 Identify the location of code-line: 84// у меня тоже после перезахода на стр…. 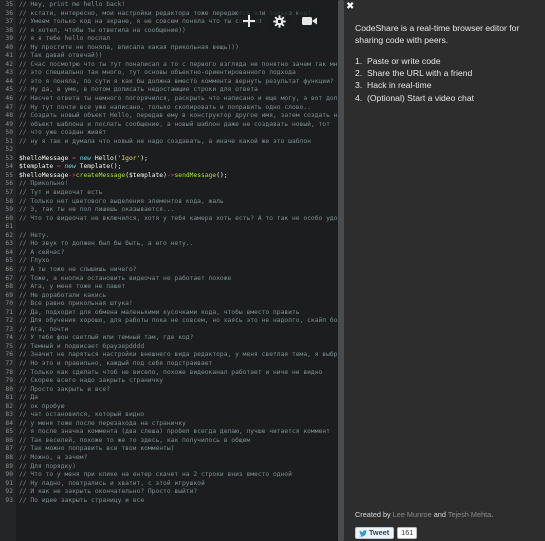
(172, 424).